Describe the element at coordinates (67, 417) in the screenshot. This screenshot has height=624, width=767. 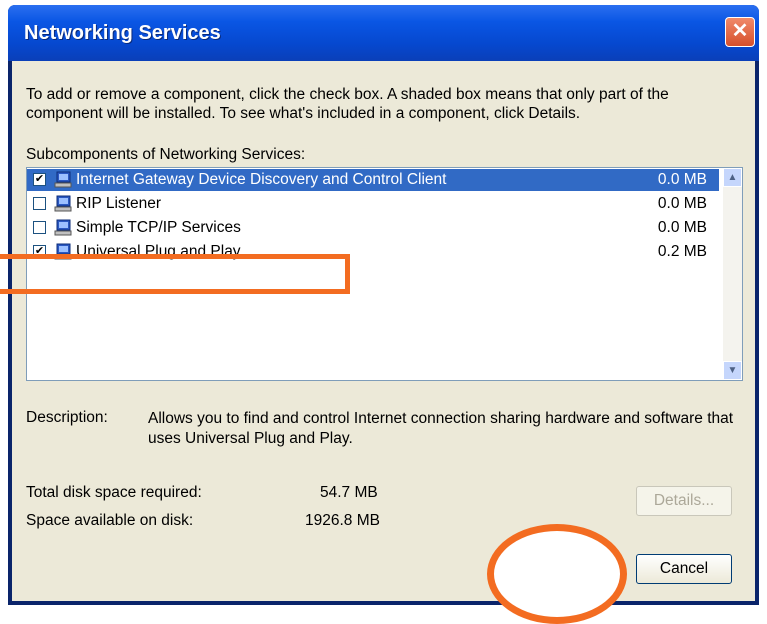
I see `description-label: Description:` at that location.